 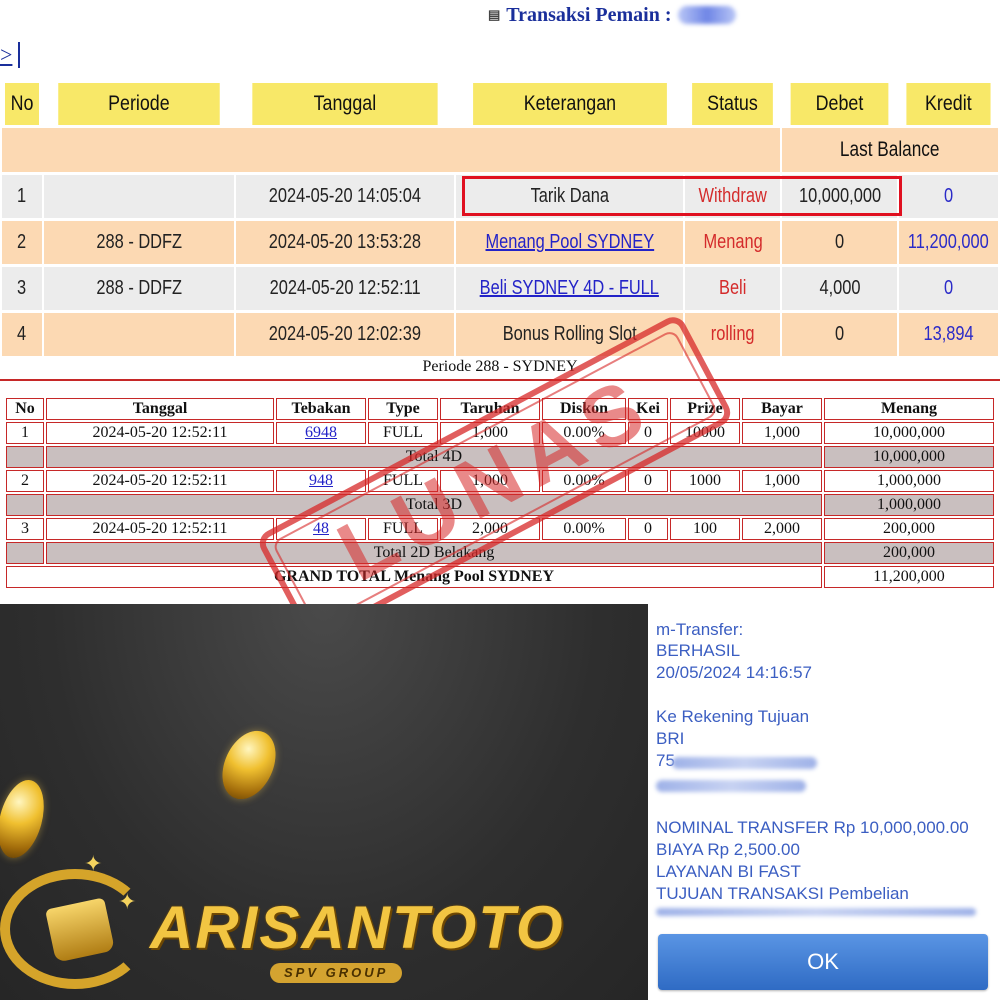 What do you see at coordinates (823, 962) in the screenshot?
I see `ok-button: OK` at bounding box center [823, 962].